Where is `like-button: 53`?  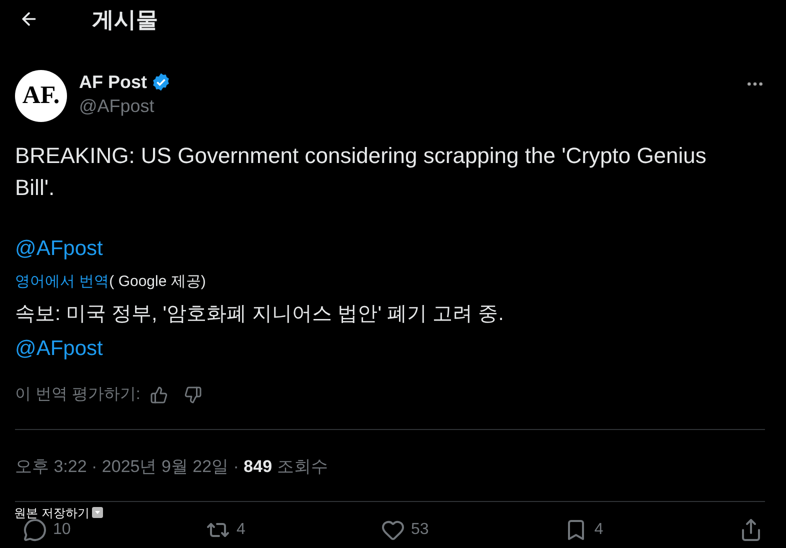
like-button: 53 is located at coordinates (404, 530).